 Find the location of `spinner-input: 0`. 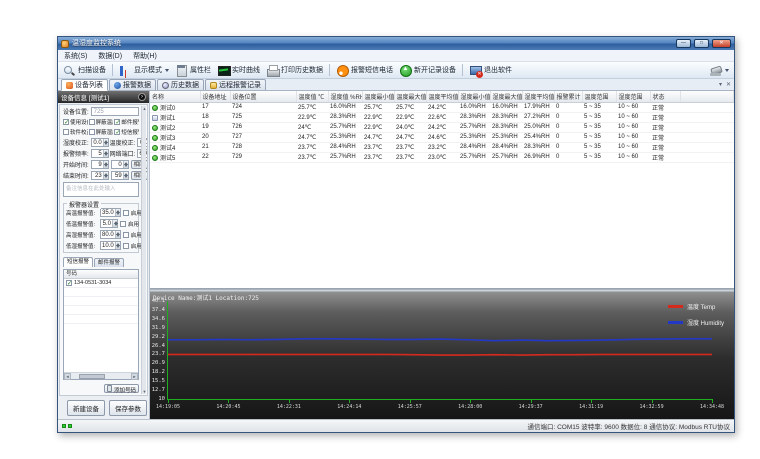

spinner-input: 0 is located at coordinates (119, 164).